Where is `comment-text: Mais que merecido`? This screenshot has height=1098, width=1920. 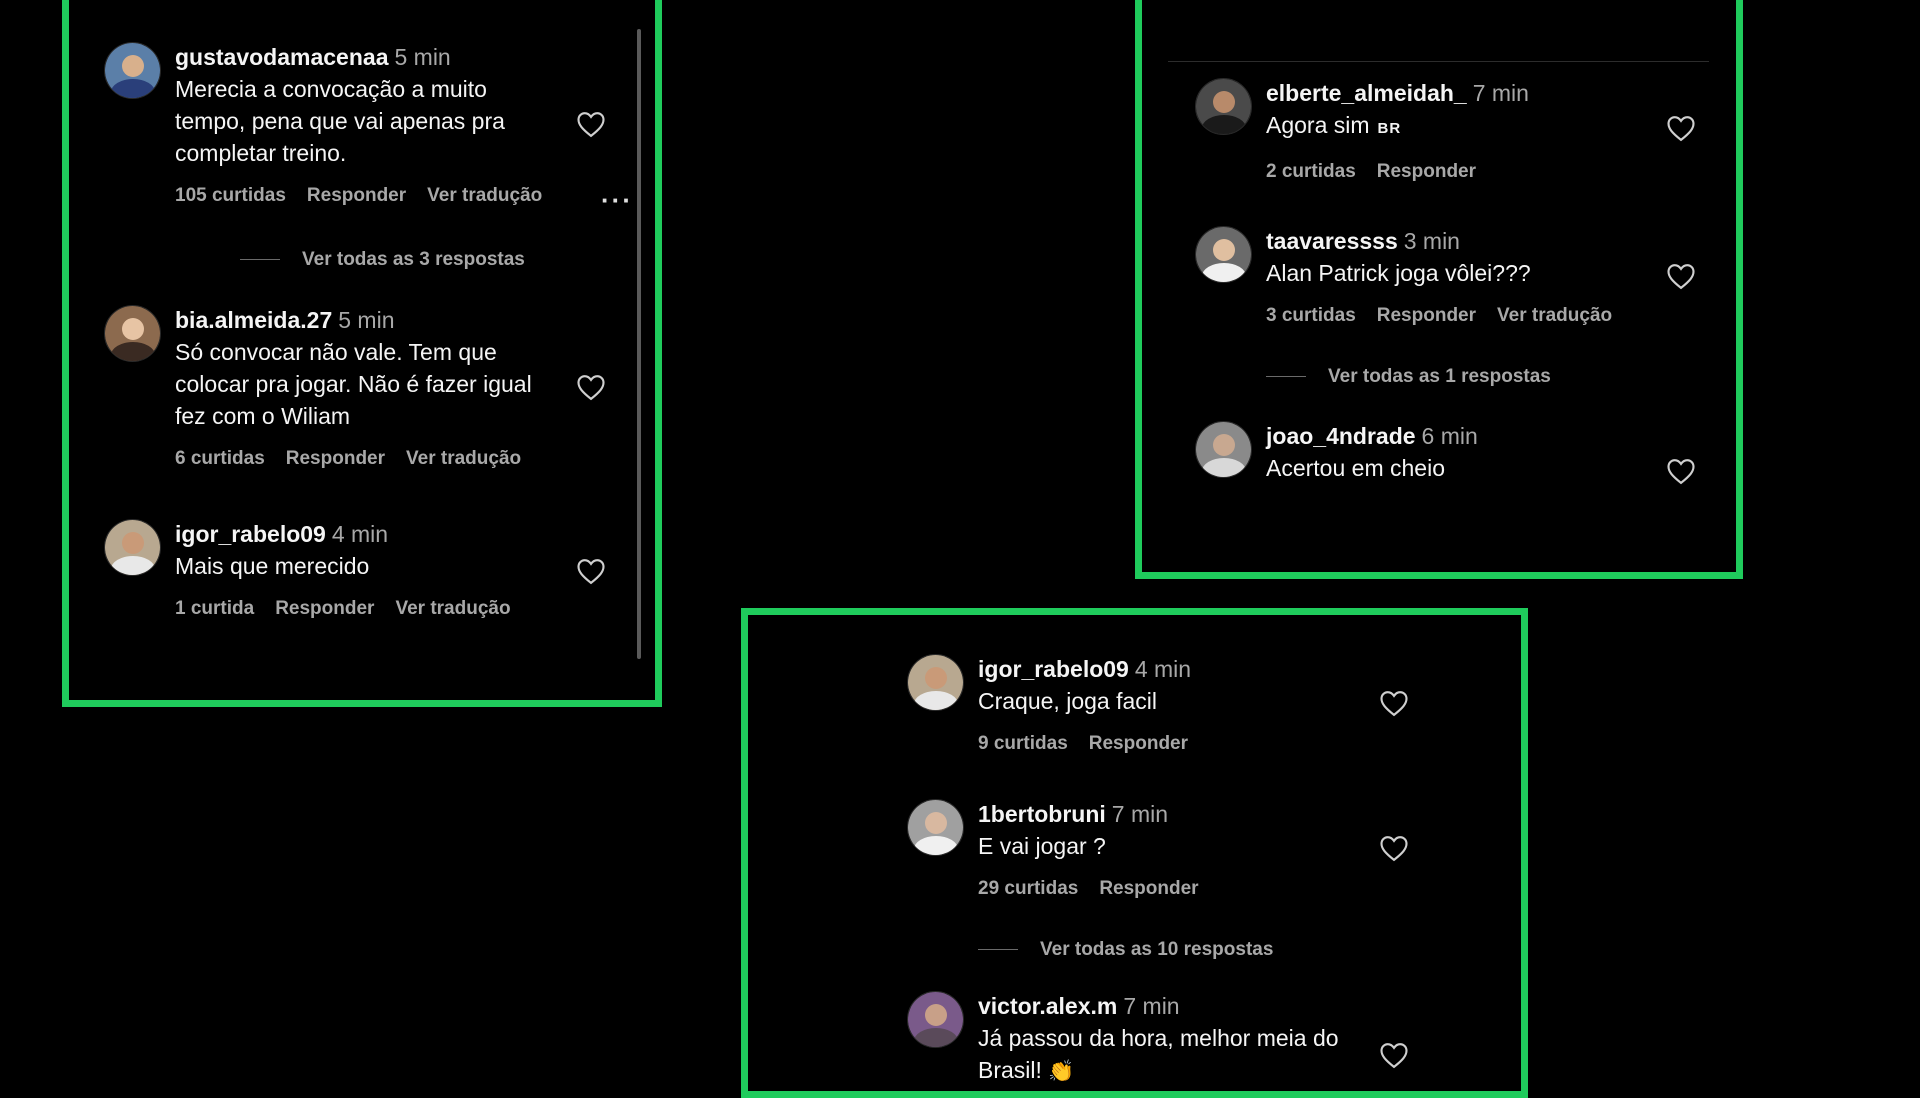 comment-text: Mais que merecido is located at coordinates (272, 566).